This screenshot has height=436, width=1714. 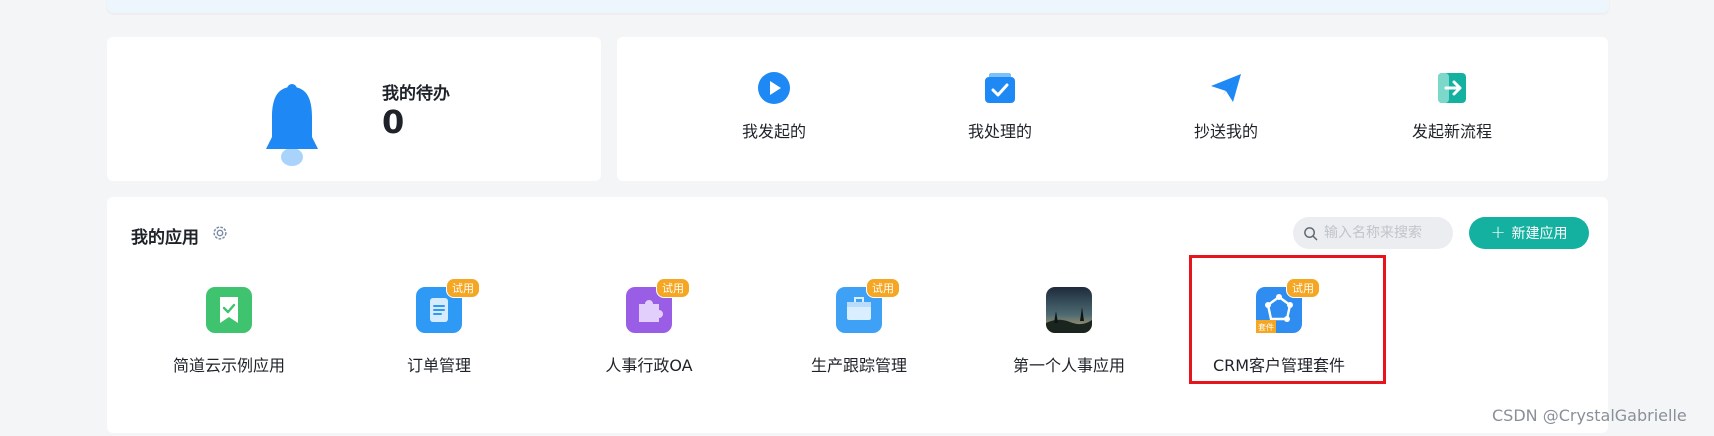 What do you see at coordinates (1589, 415) in the screenshot?
I see `watermark: CSDN @CrystalGabrielle` at bounding box center [1589, 415].